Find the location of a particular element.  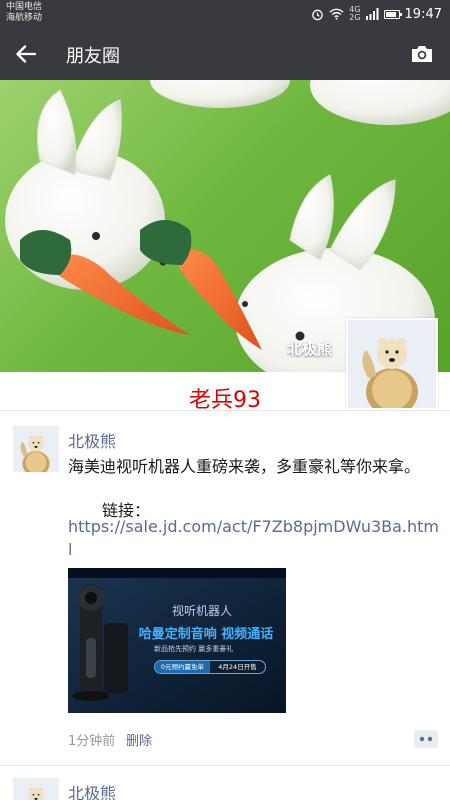

status-time: 19:47 is located at coordinates (423, 14).